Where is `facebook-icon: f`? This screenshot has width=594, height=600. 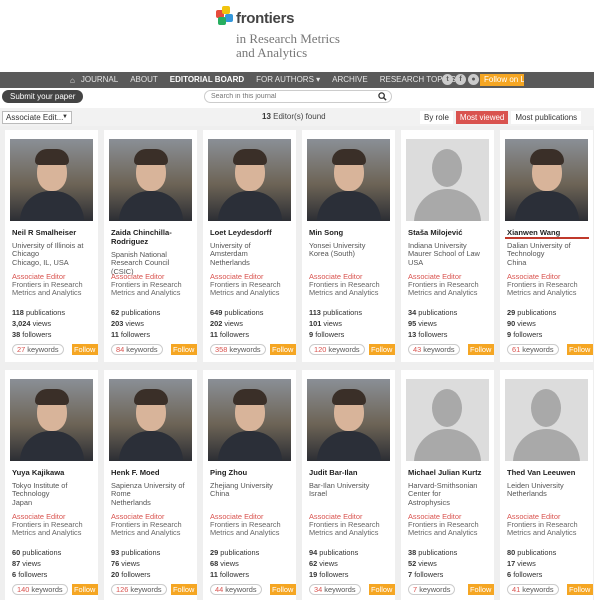 facebook-icon: f is located at coordinates (460, 79).